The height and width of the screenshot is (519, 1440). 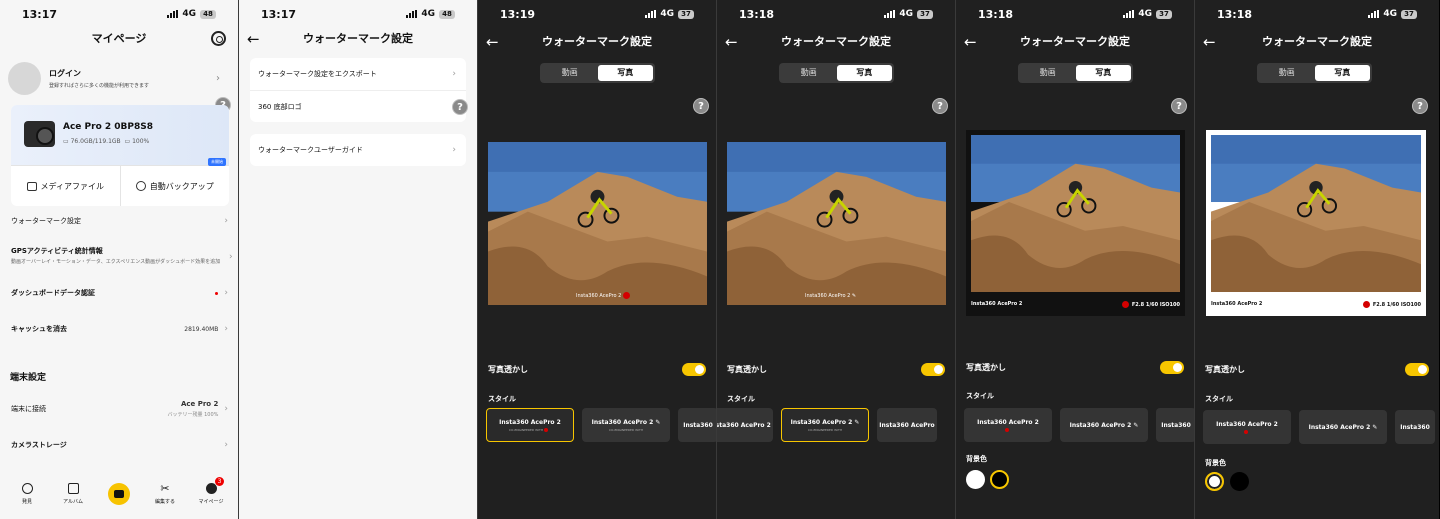 What do you see at coordinates (119, 494) in the screenshot?
I see `tab-camera` at bounding box center [119, 494].